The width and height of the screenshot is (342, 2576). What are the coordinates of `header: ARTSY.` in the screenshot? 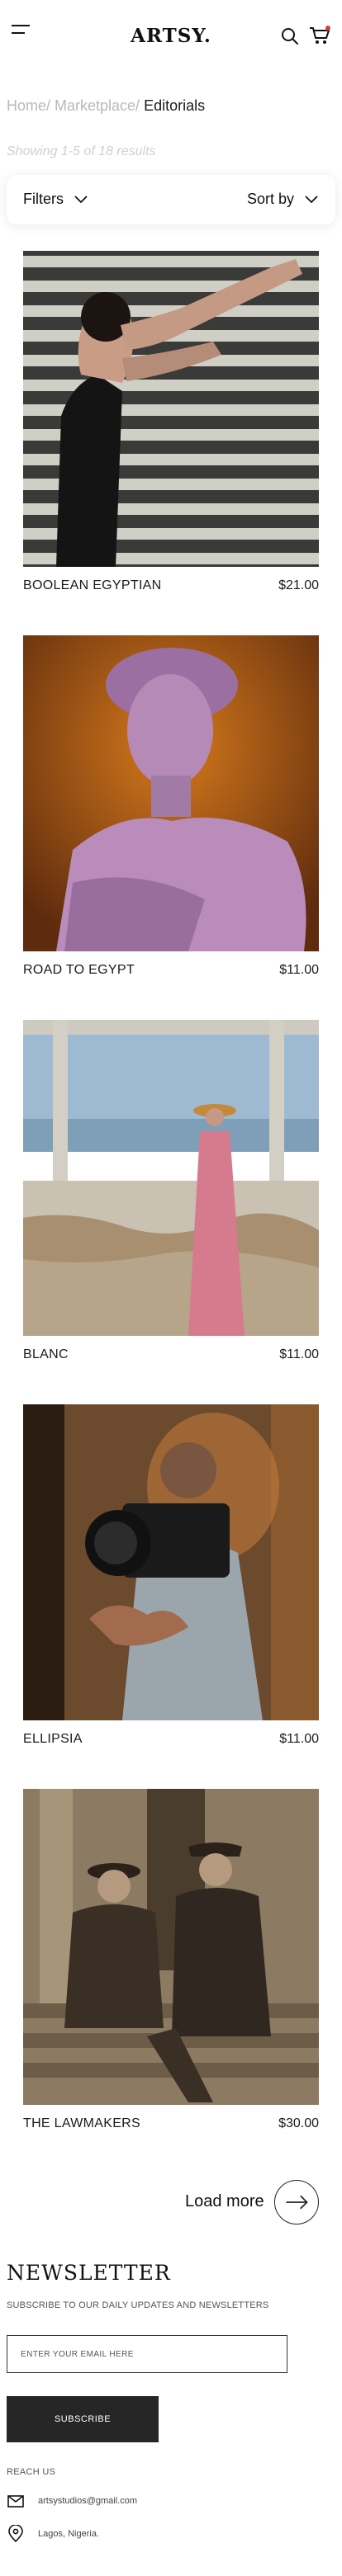 It's located at (171, 36).